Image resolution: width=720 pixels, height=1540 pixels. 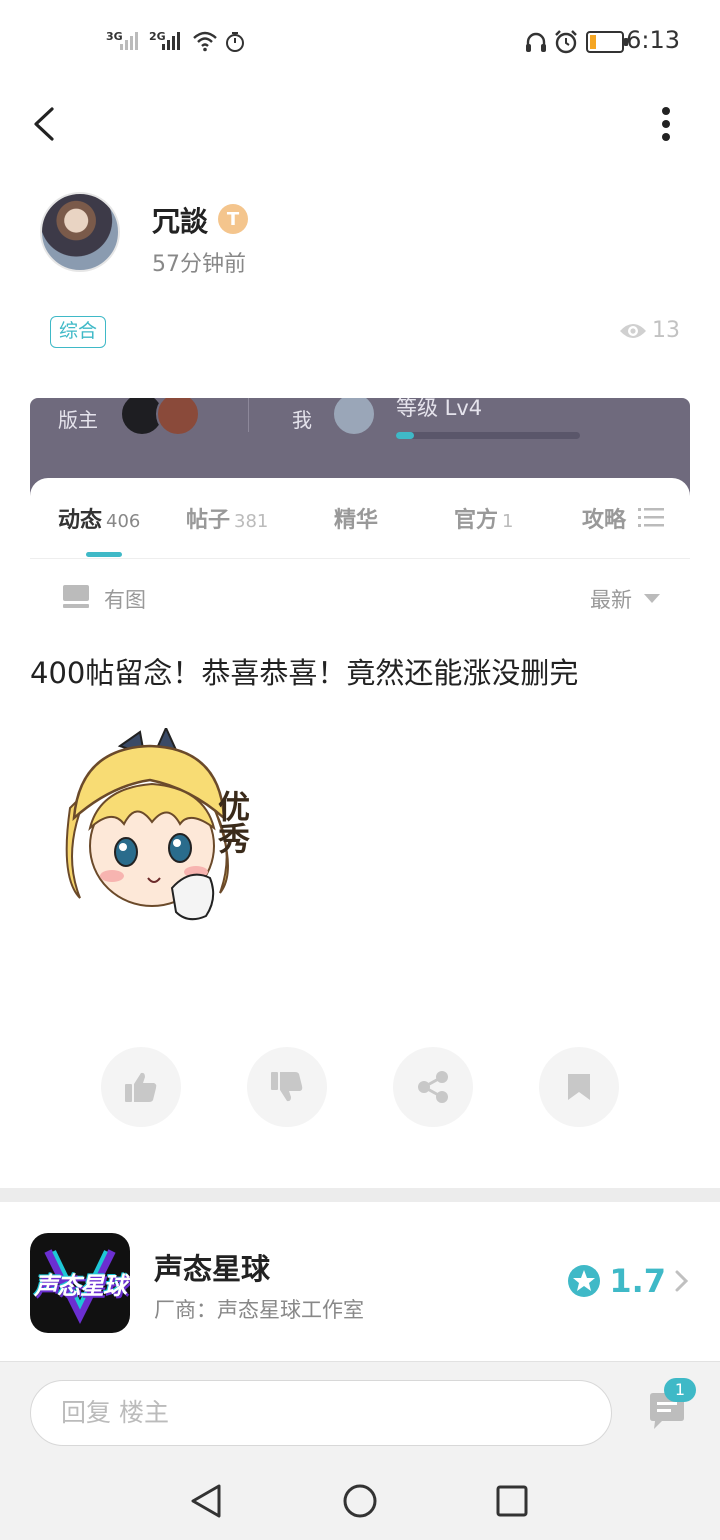 I want to click on status-bar: 3G 2G 6:13, so click(x=360, y=42).